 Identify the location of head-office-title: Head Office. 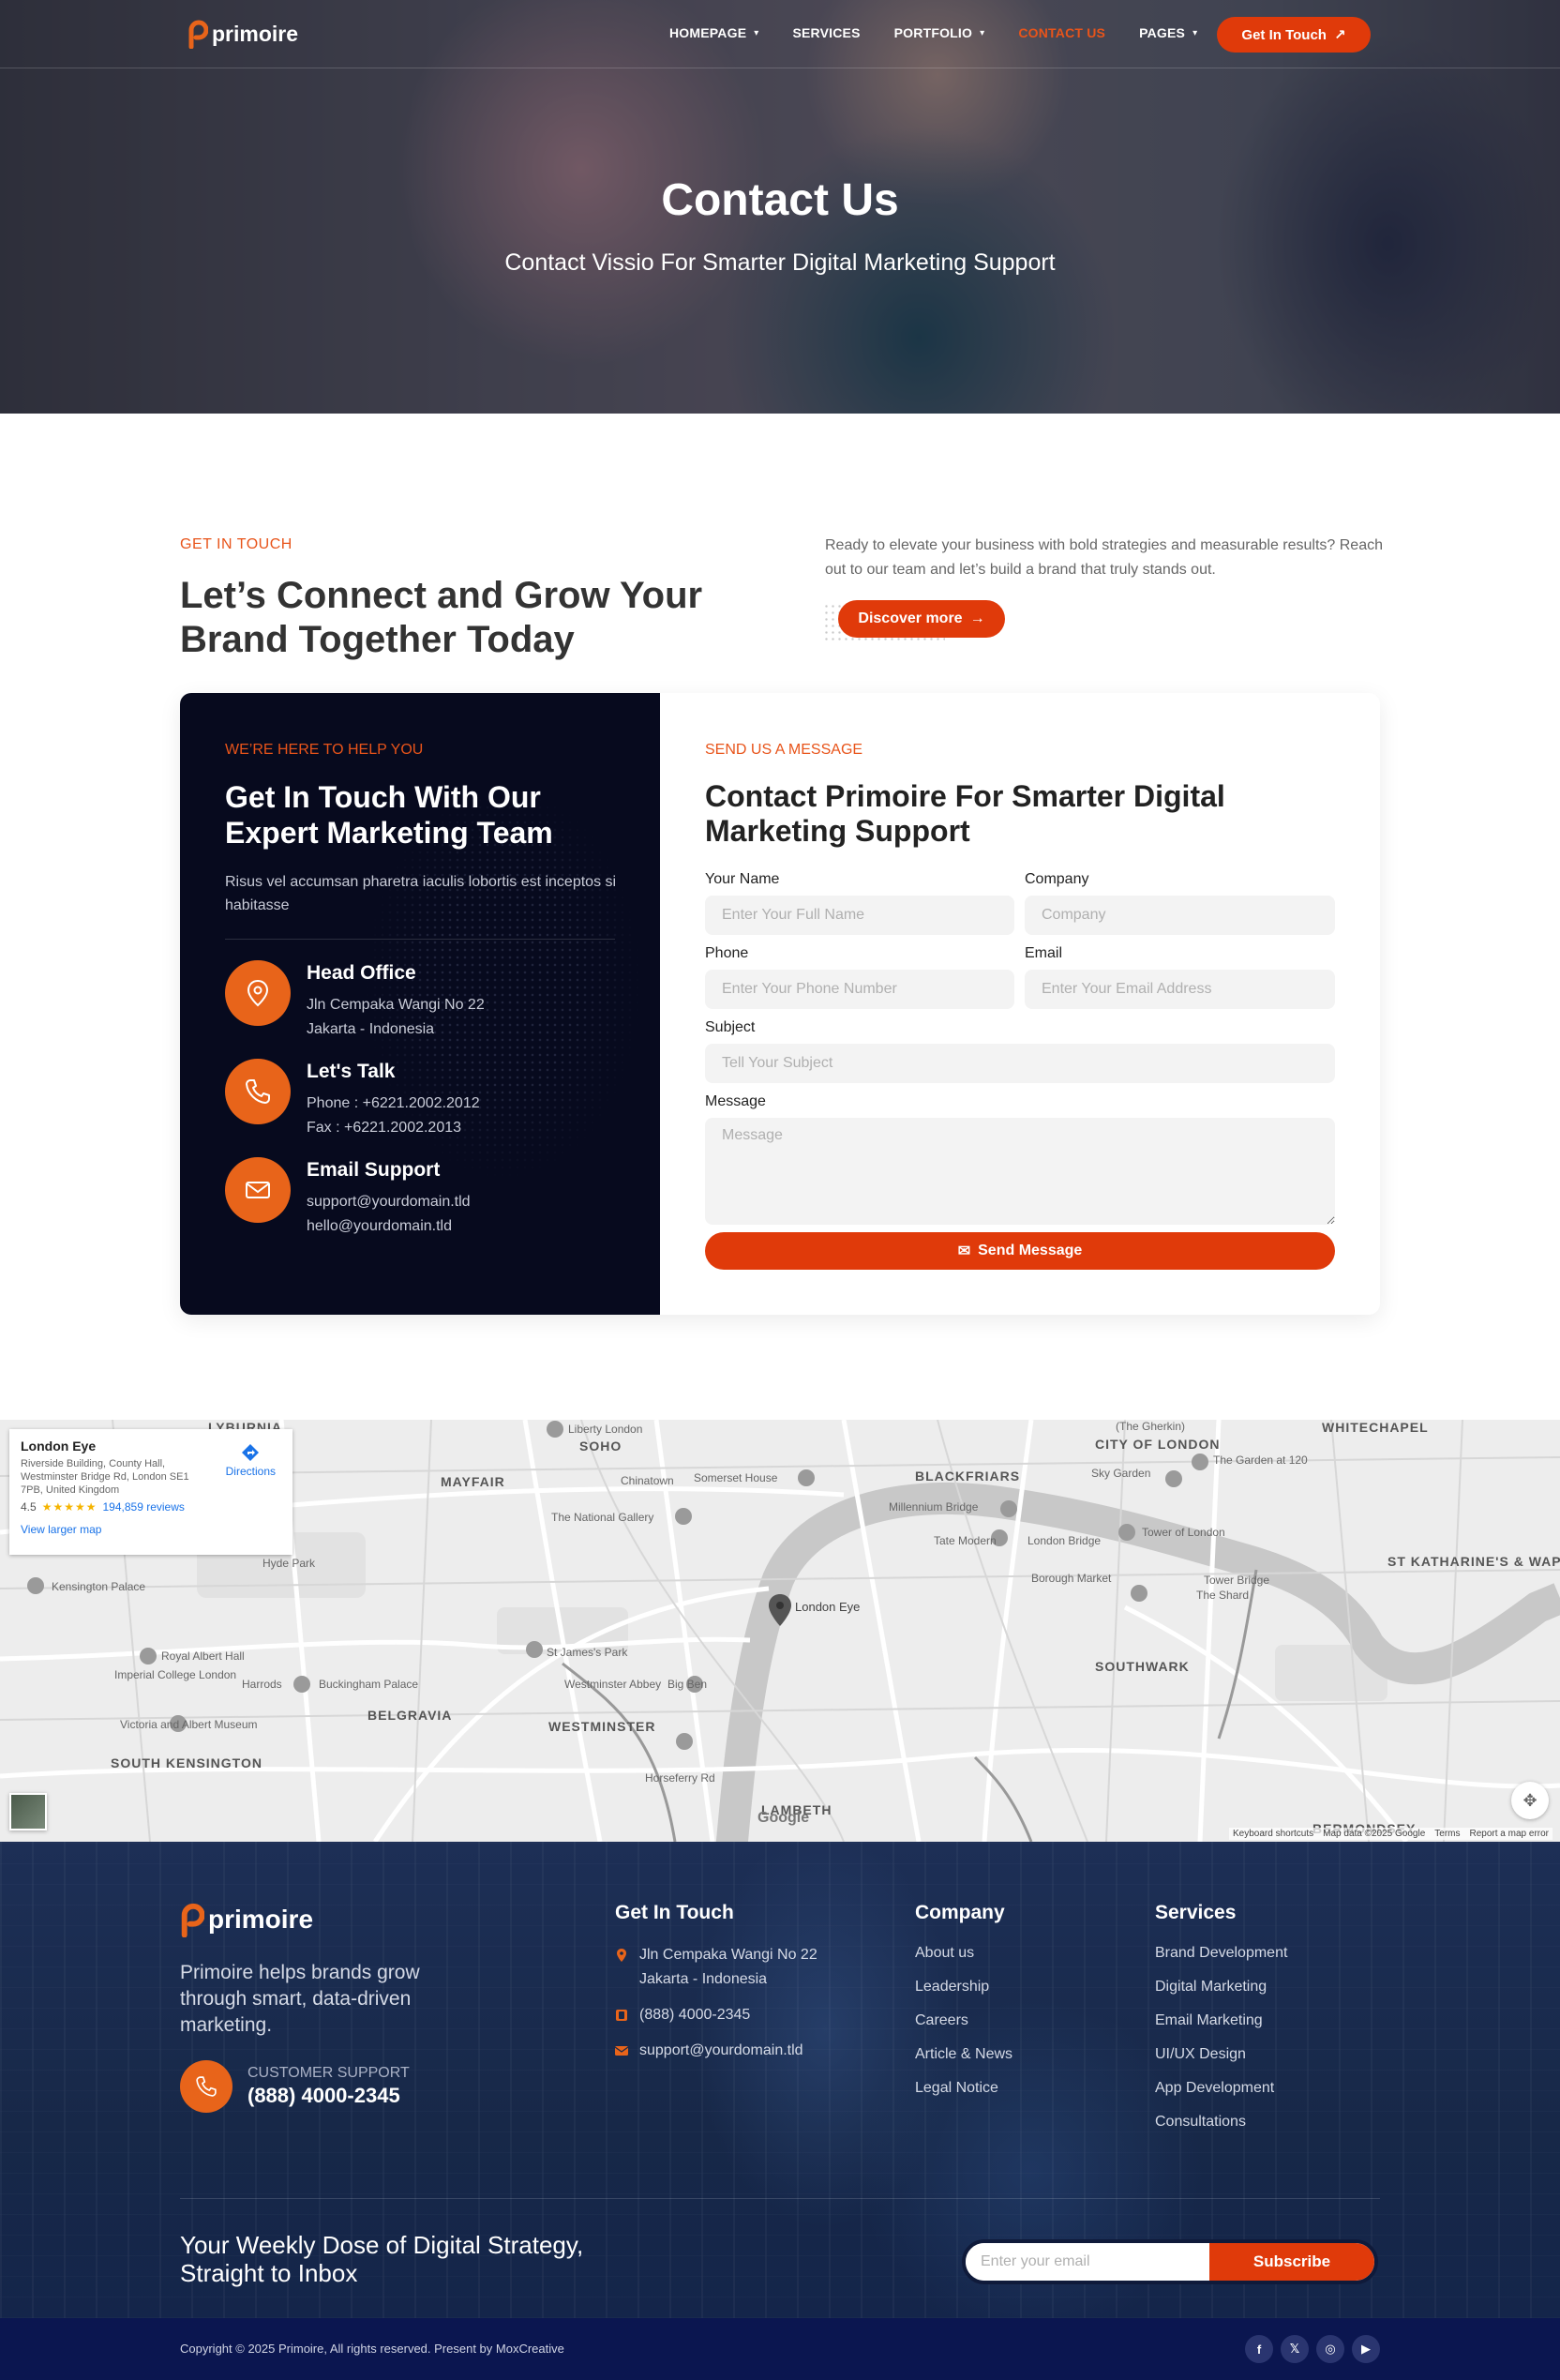
(361, 973).